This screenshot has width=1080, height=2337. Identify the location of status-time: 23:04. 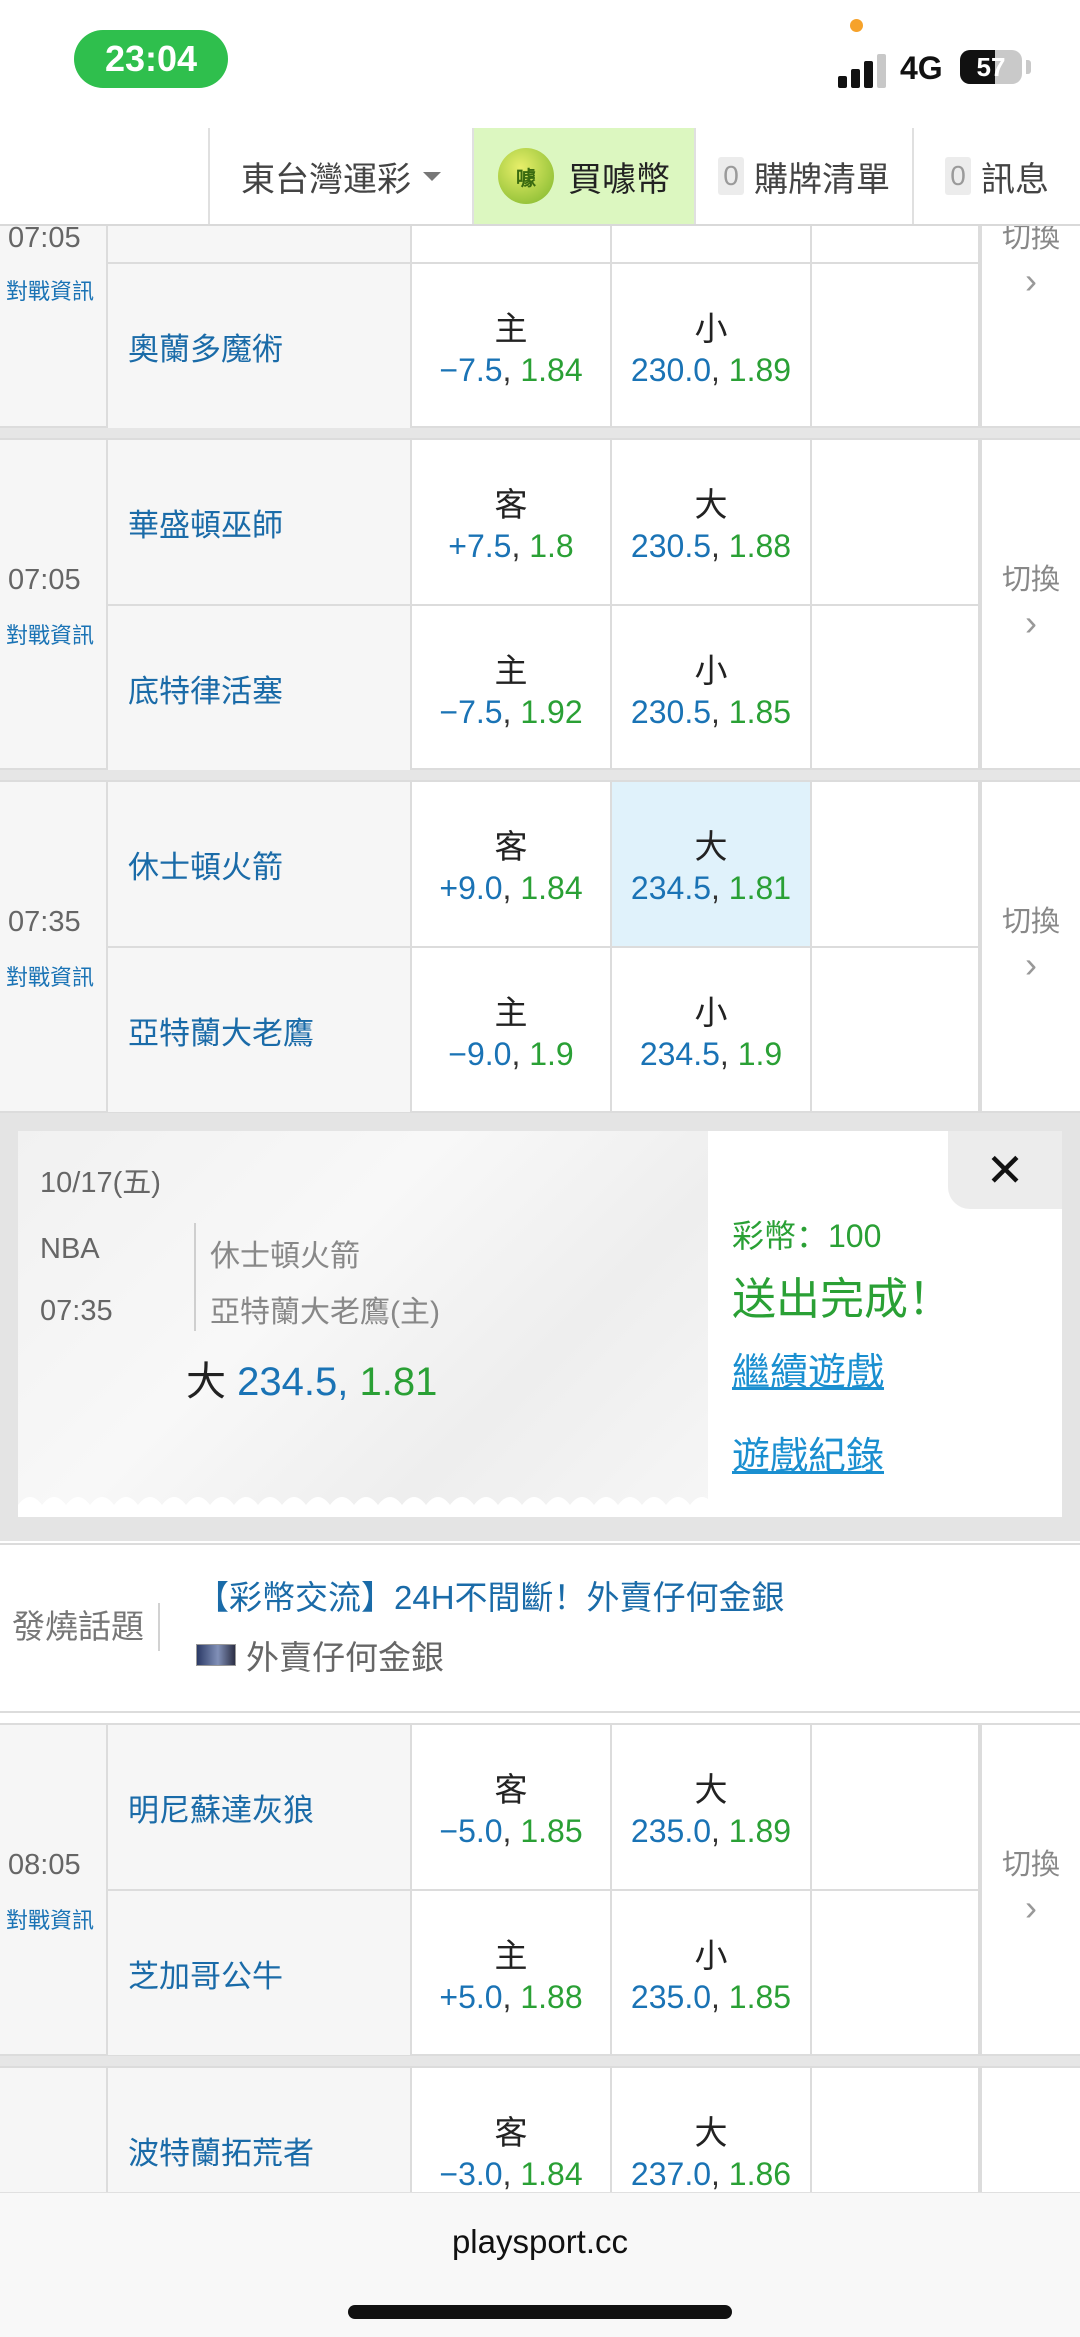
(151, 59).